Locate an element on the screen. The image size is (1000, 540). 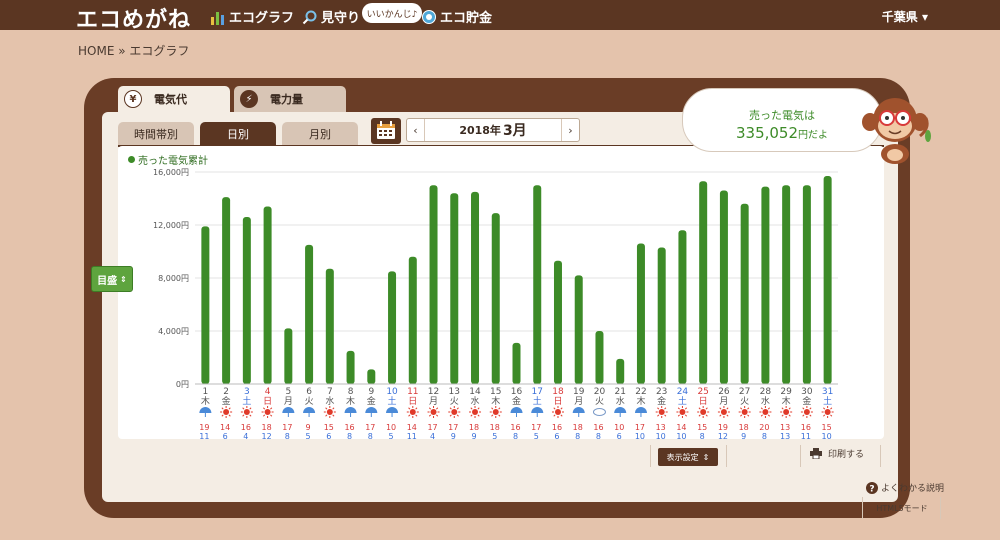
nav-ecograph-label: エコグラフ is located at coordinates (262, 18).